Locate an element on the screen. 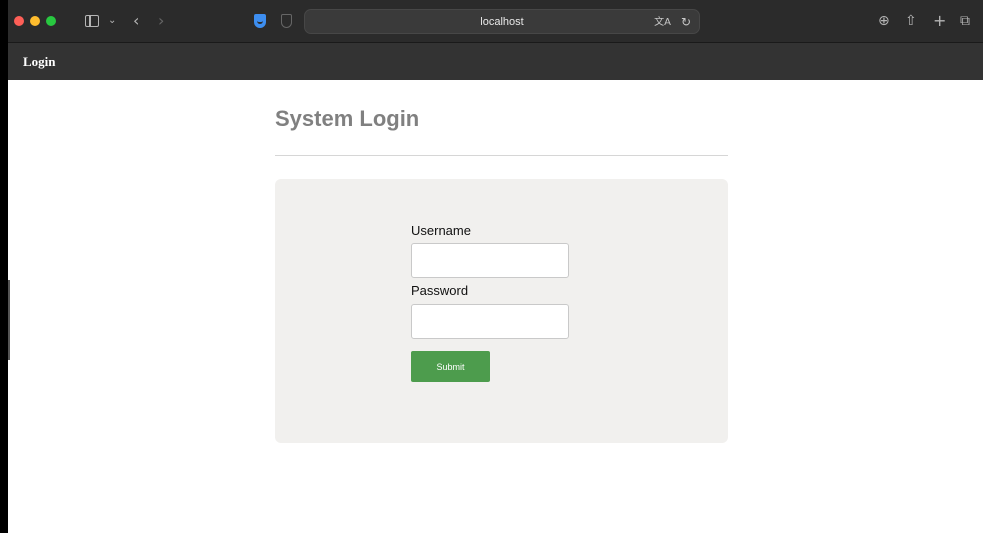 The image size is (983, 533). password-input is located at coordinates (490, 321).